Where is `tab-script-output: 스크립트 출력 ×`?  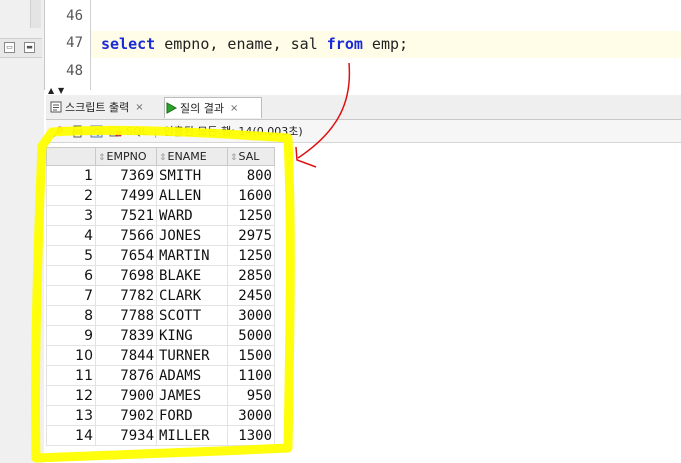 tab-script-output: 스크립트 출력 × is located at coordinates (105, 107).